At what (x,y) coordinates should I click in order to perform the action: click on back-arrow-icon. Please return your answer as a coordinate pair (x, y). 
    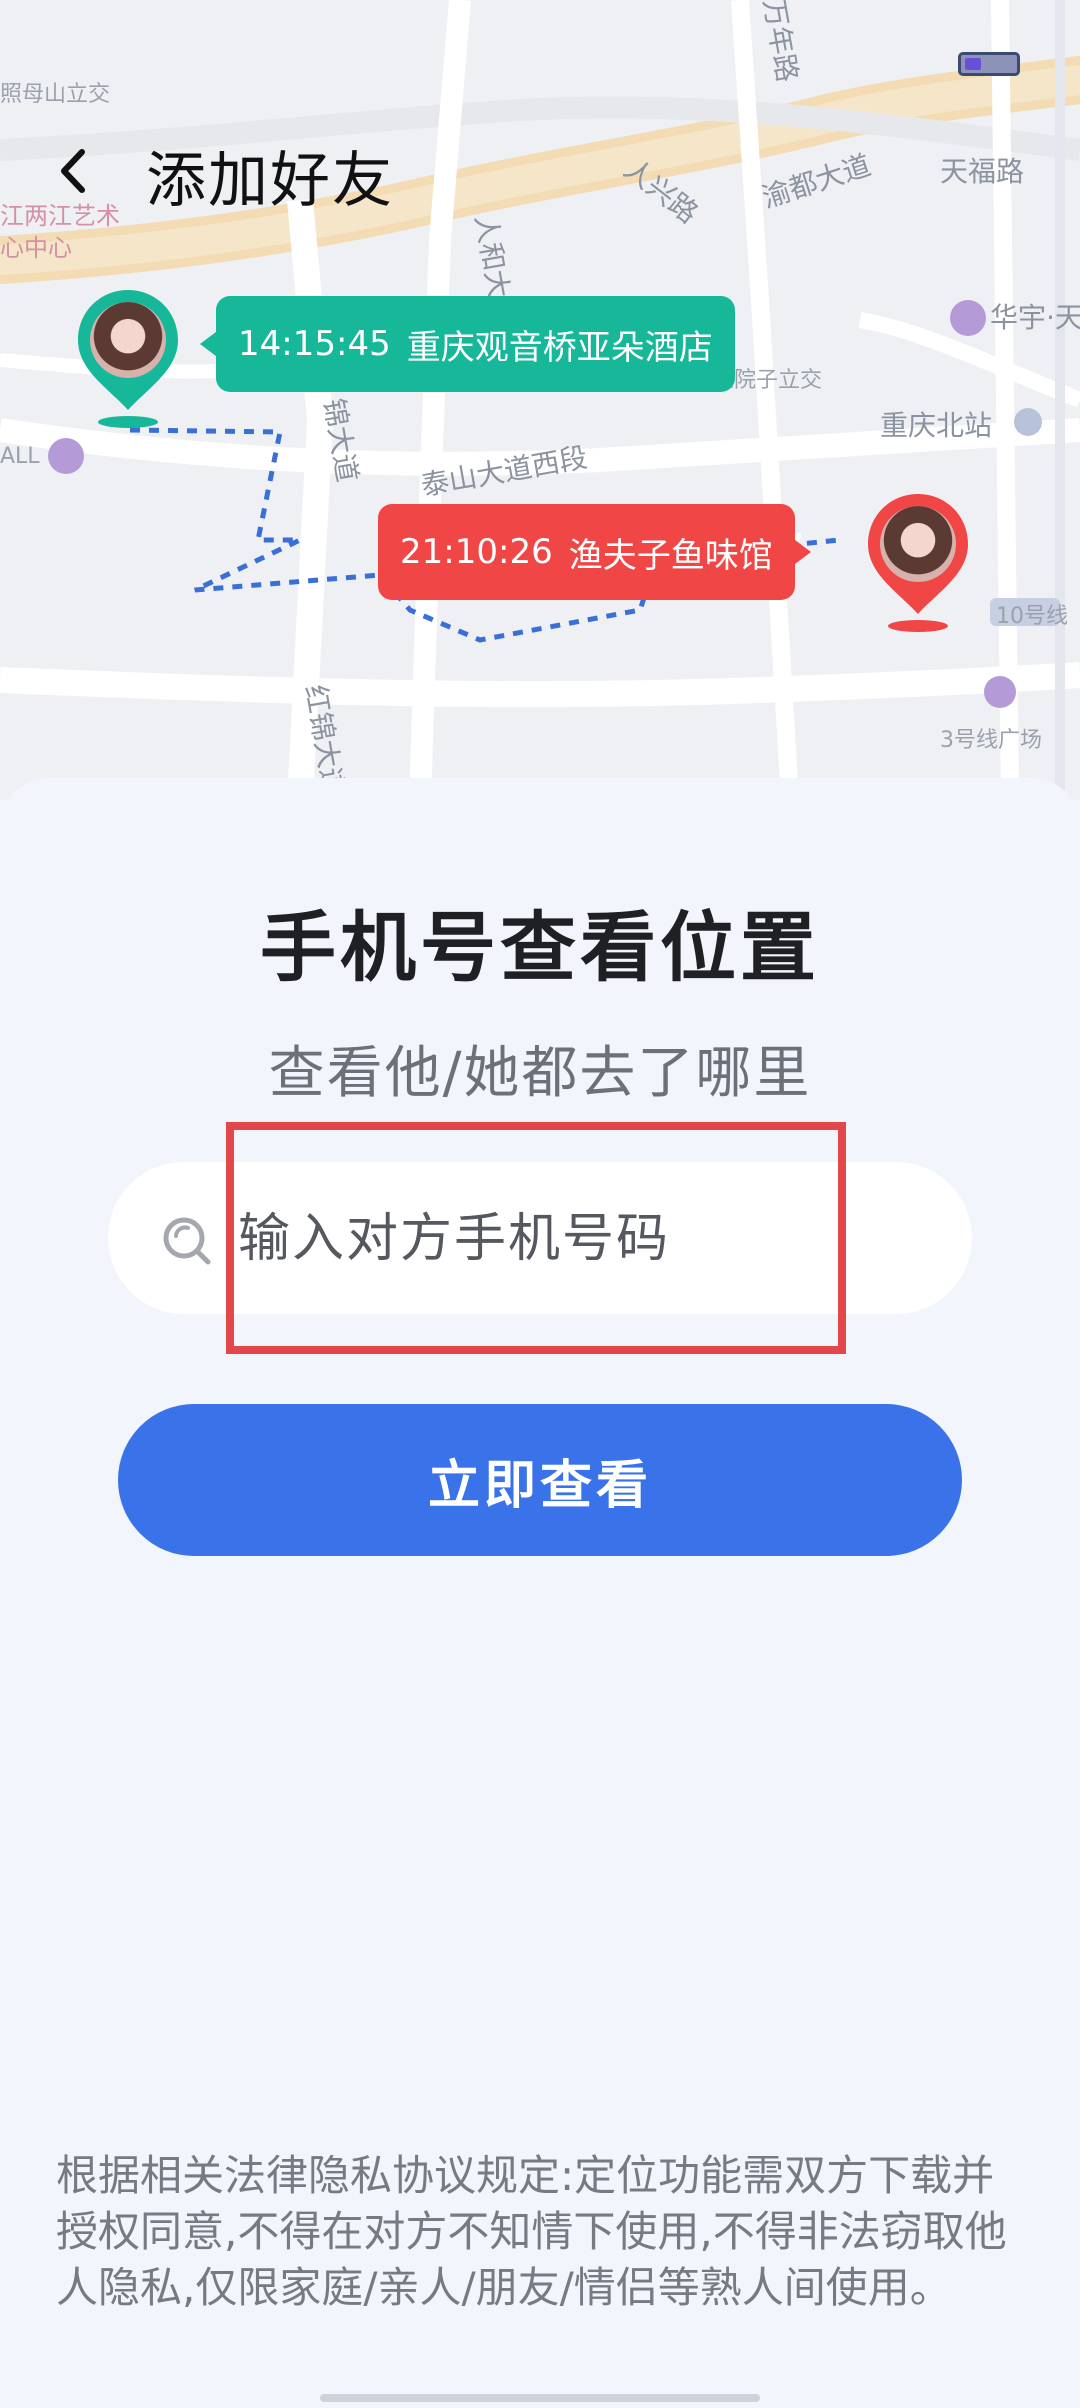
    Looking at the image, I should click on (74, 171).